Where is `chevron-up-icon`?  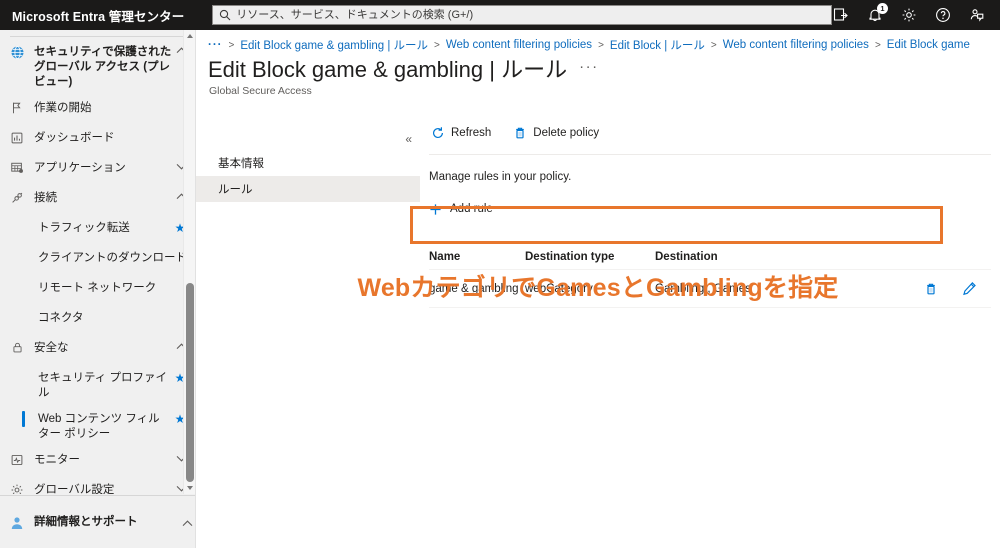
chevron-up-icon is located at coordinates (186, 522).